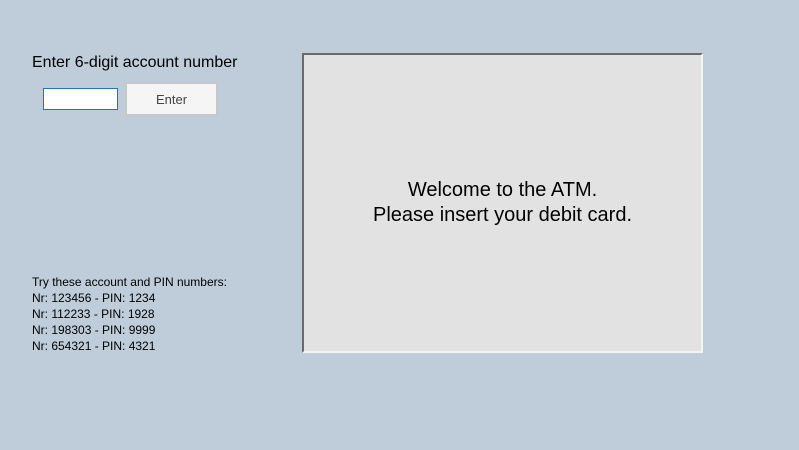 The width and height of the screenshot is (799, 450). Describe the element at coordinates (135, 62) in the screenshot. I see `account-number-label: Enter 6-digit account number` at that location.